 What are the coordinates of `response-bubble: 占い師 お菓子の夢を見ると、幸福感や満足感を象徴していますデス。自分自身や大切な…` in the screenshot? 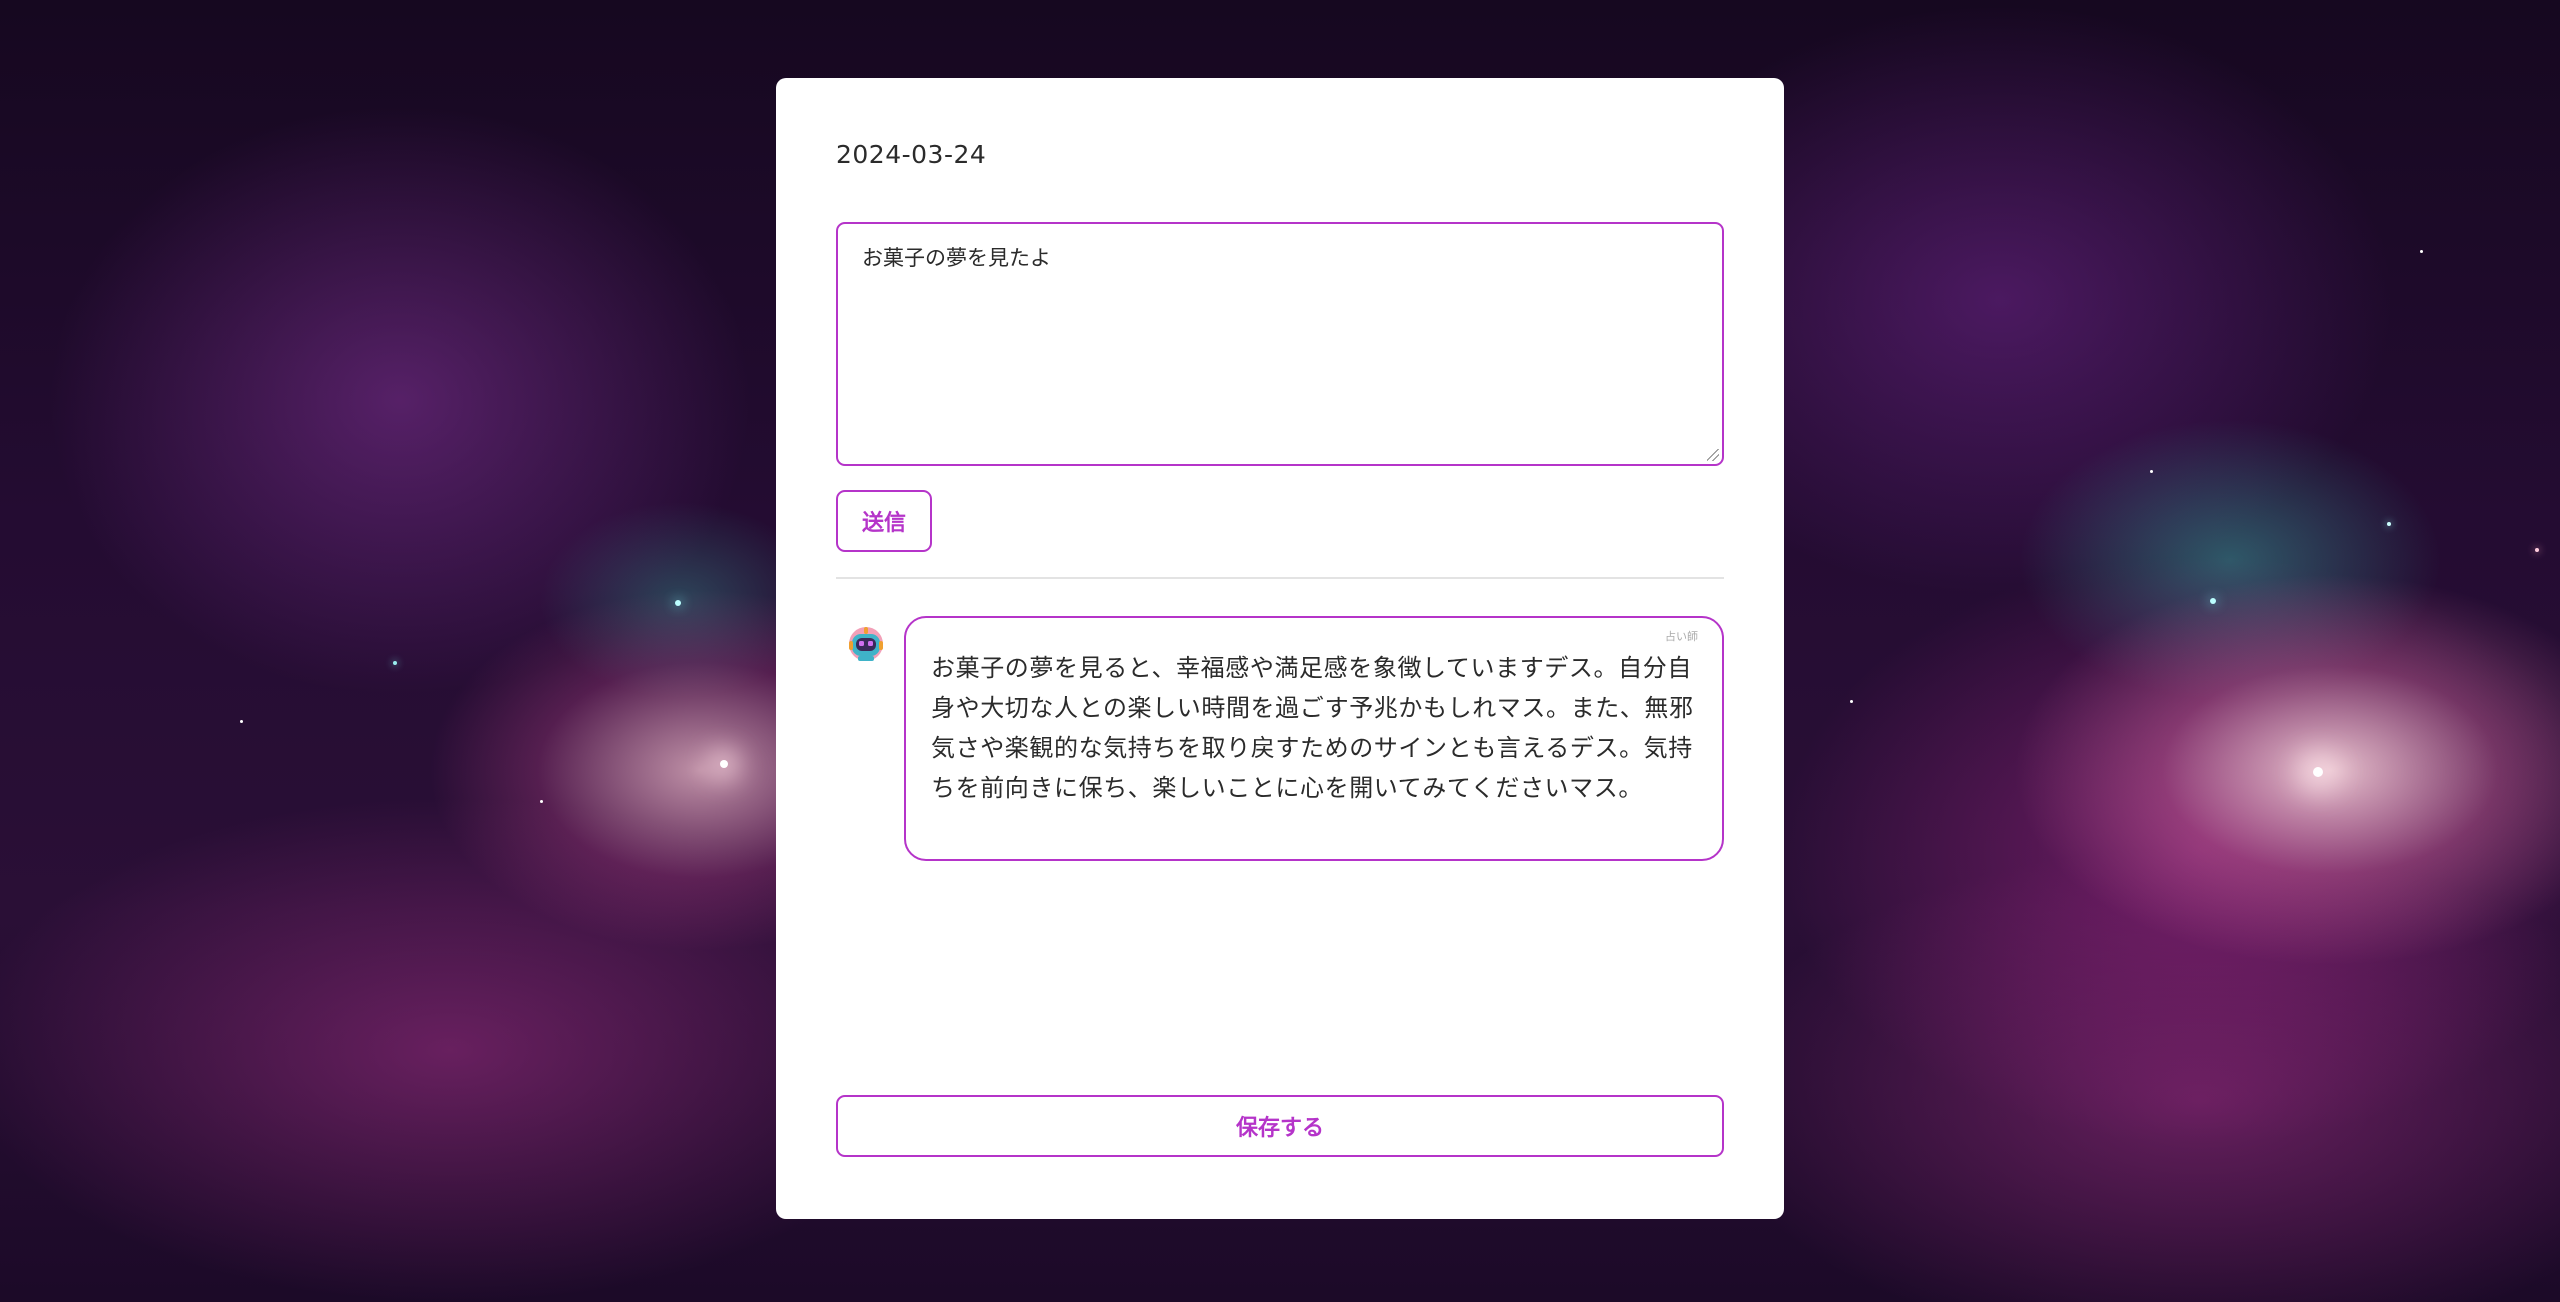 It's located at (1314, 738).